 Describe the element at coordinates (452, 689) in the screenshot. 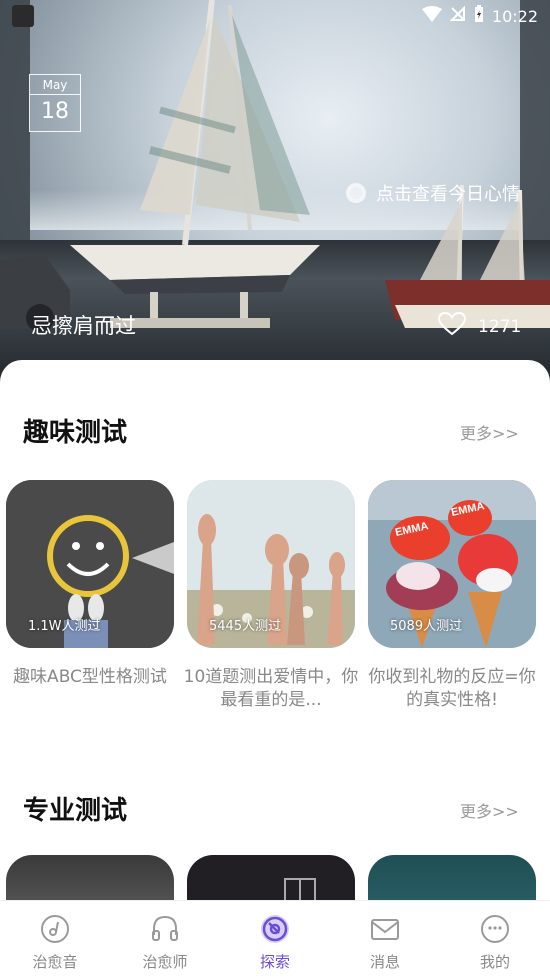

I see `fun-test-caption-3: 你收到礼物的反应=你的真实性格!` at that location.